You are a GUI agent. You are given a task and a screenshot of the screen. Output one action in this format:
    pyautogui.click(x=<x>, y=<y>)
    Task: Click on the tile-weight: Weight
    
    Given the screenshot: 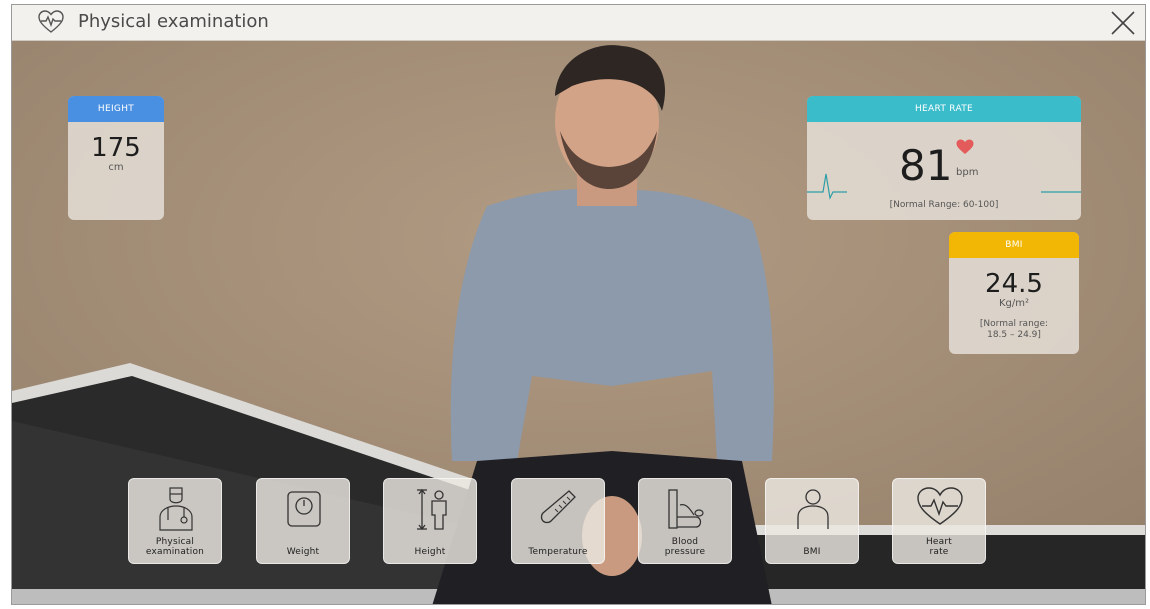 What is the action you would take?
    pyautogui.click(x=303, y=521)
    